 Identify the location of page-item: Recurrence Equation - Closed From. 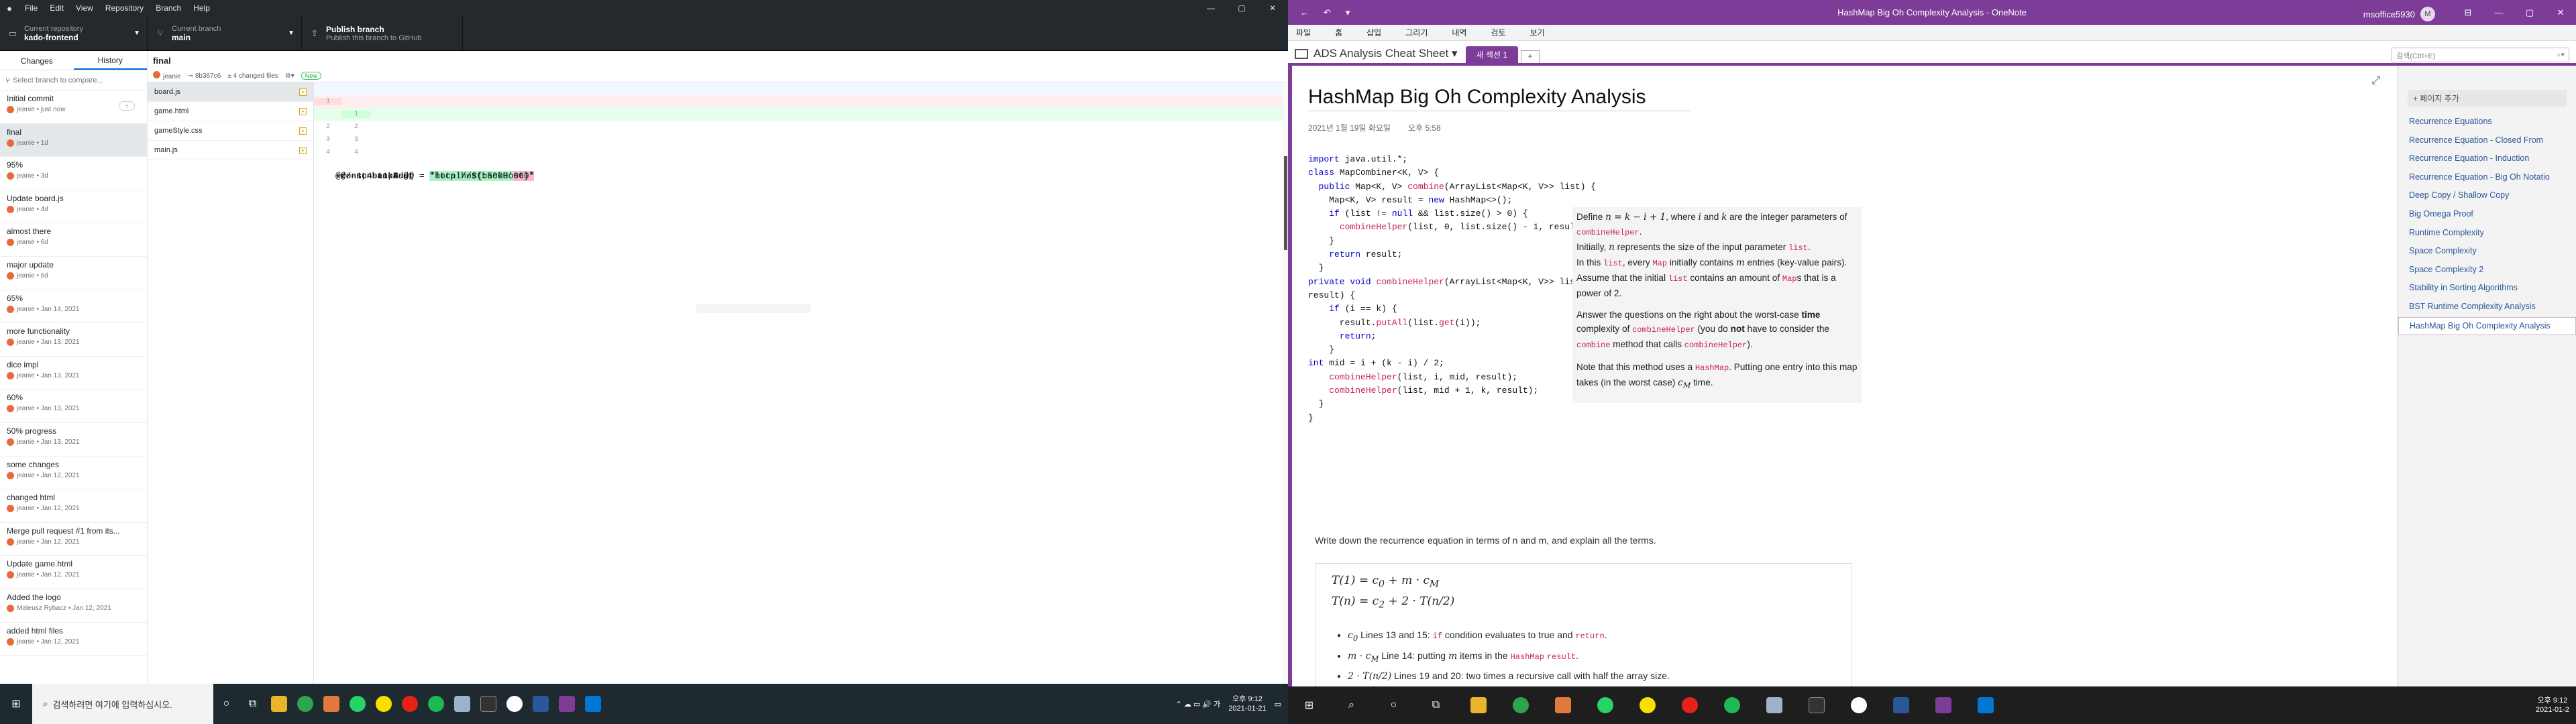
(2487, 141).